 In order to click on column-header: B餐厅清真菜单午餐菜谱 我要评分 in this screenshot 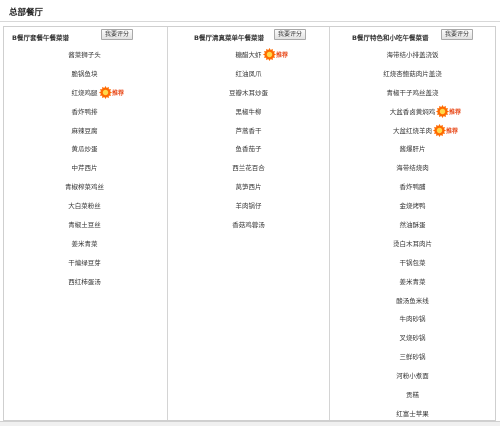, I will do `click(248, 35)`.